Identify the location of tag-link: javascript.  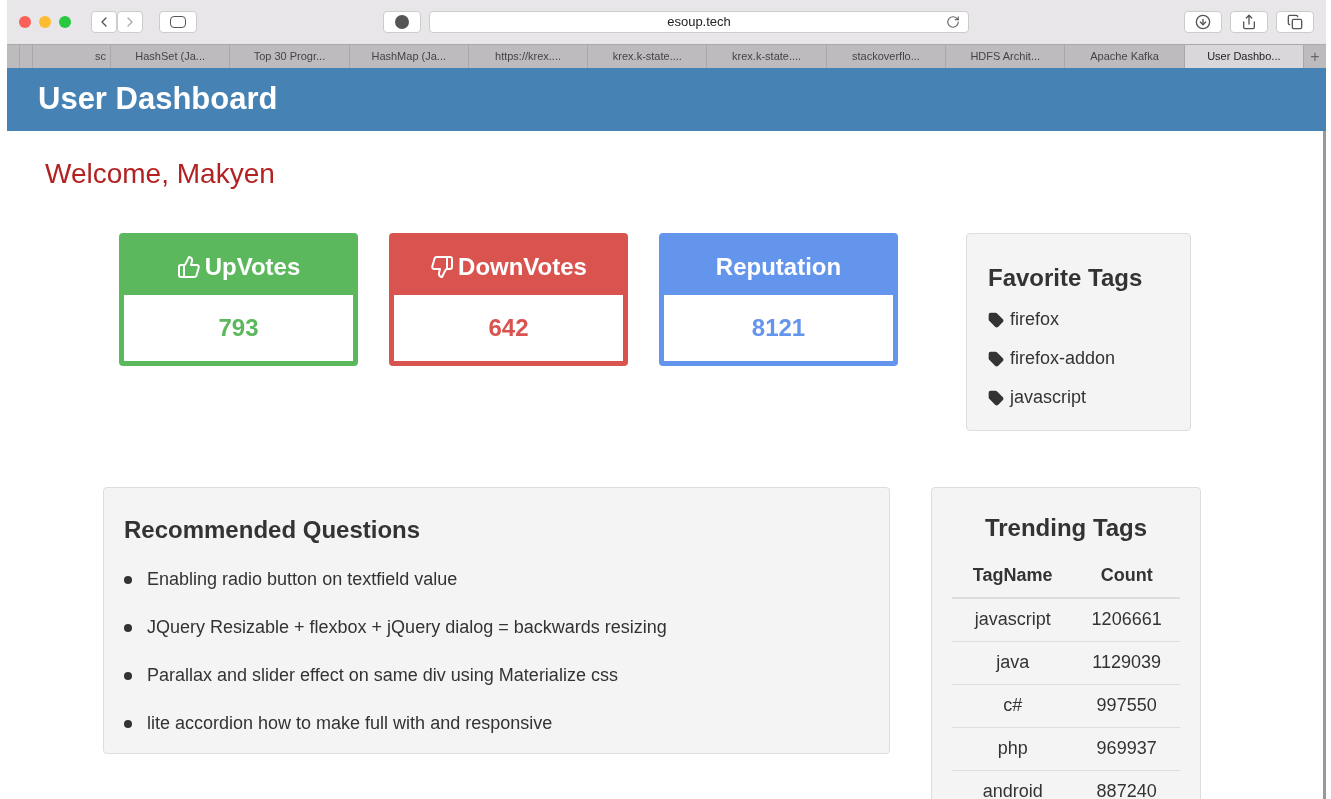
(1048, 397).